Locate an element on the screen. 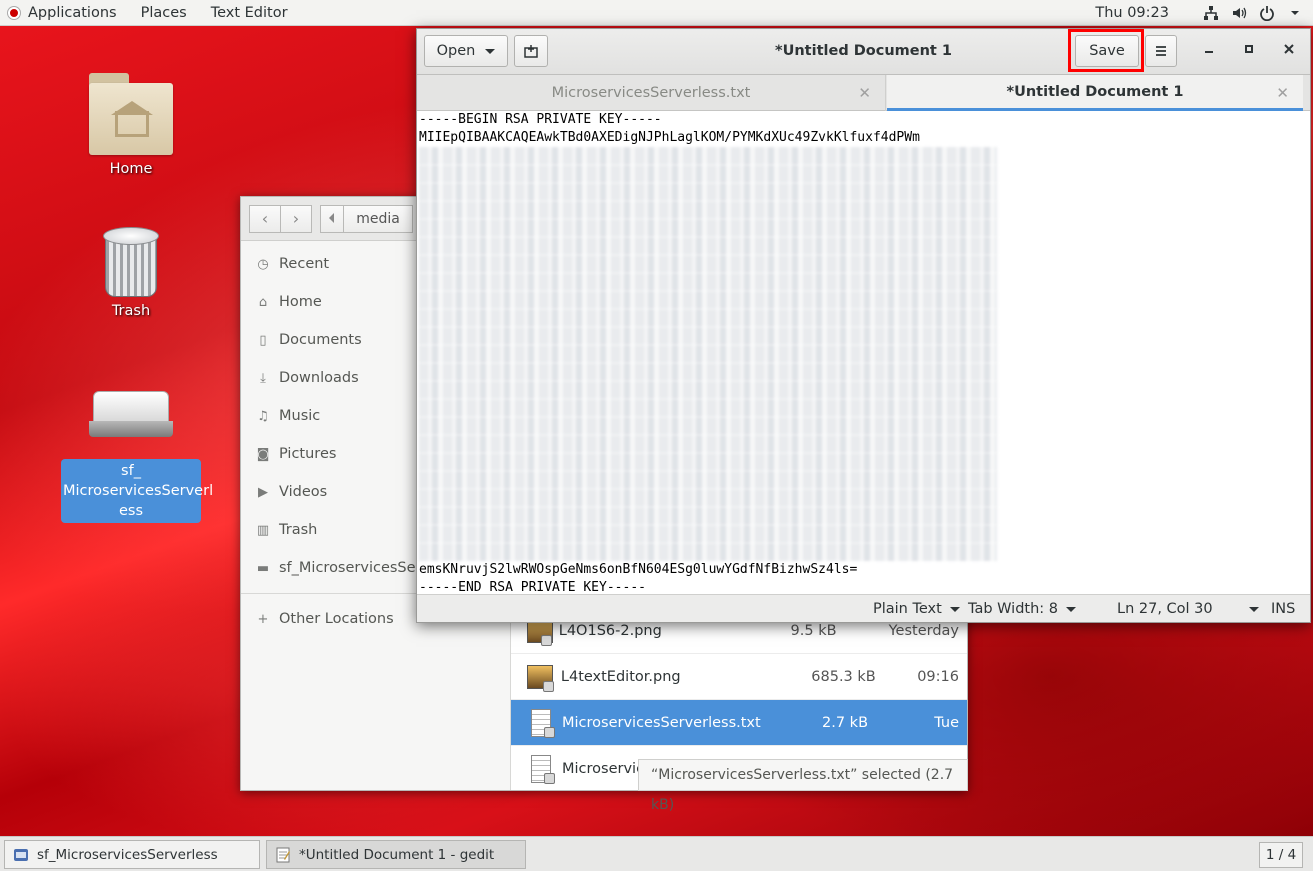 The height and width of the screenshot is (871, 1313). network-icon is located at coordinates (1211, 13).